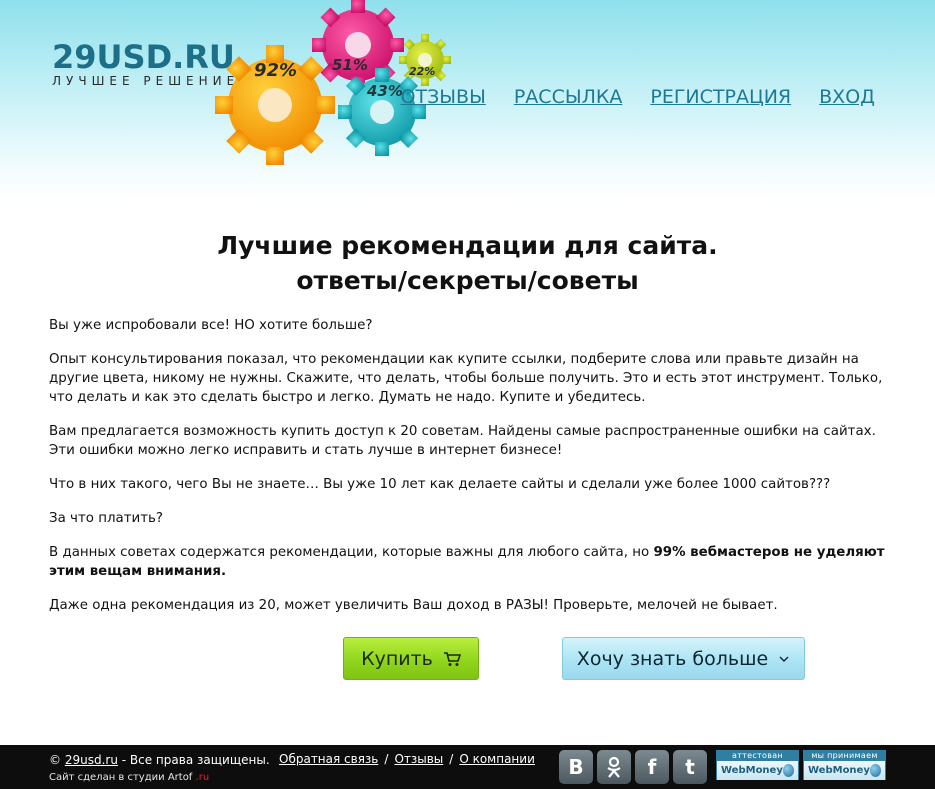 The image size is (935, 789). I want to click on nav-newsletter: РАССЫЛКА, so click(568, 97).